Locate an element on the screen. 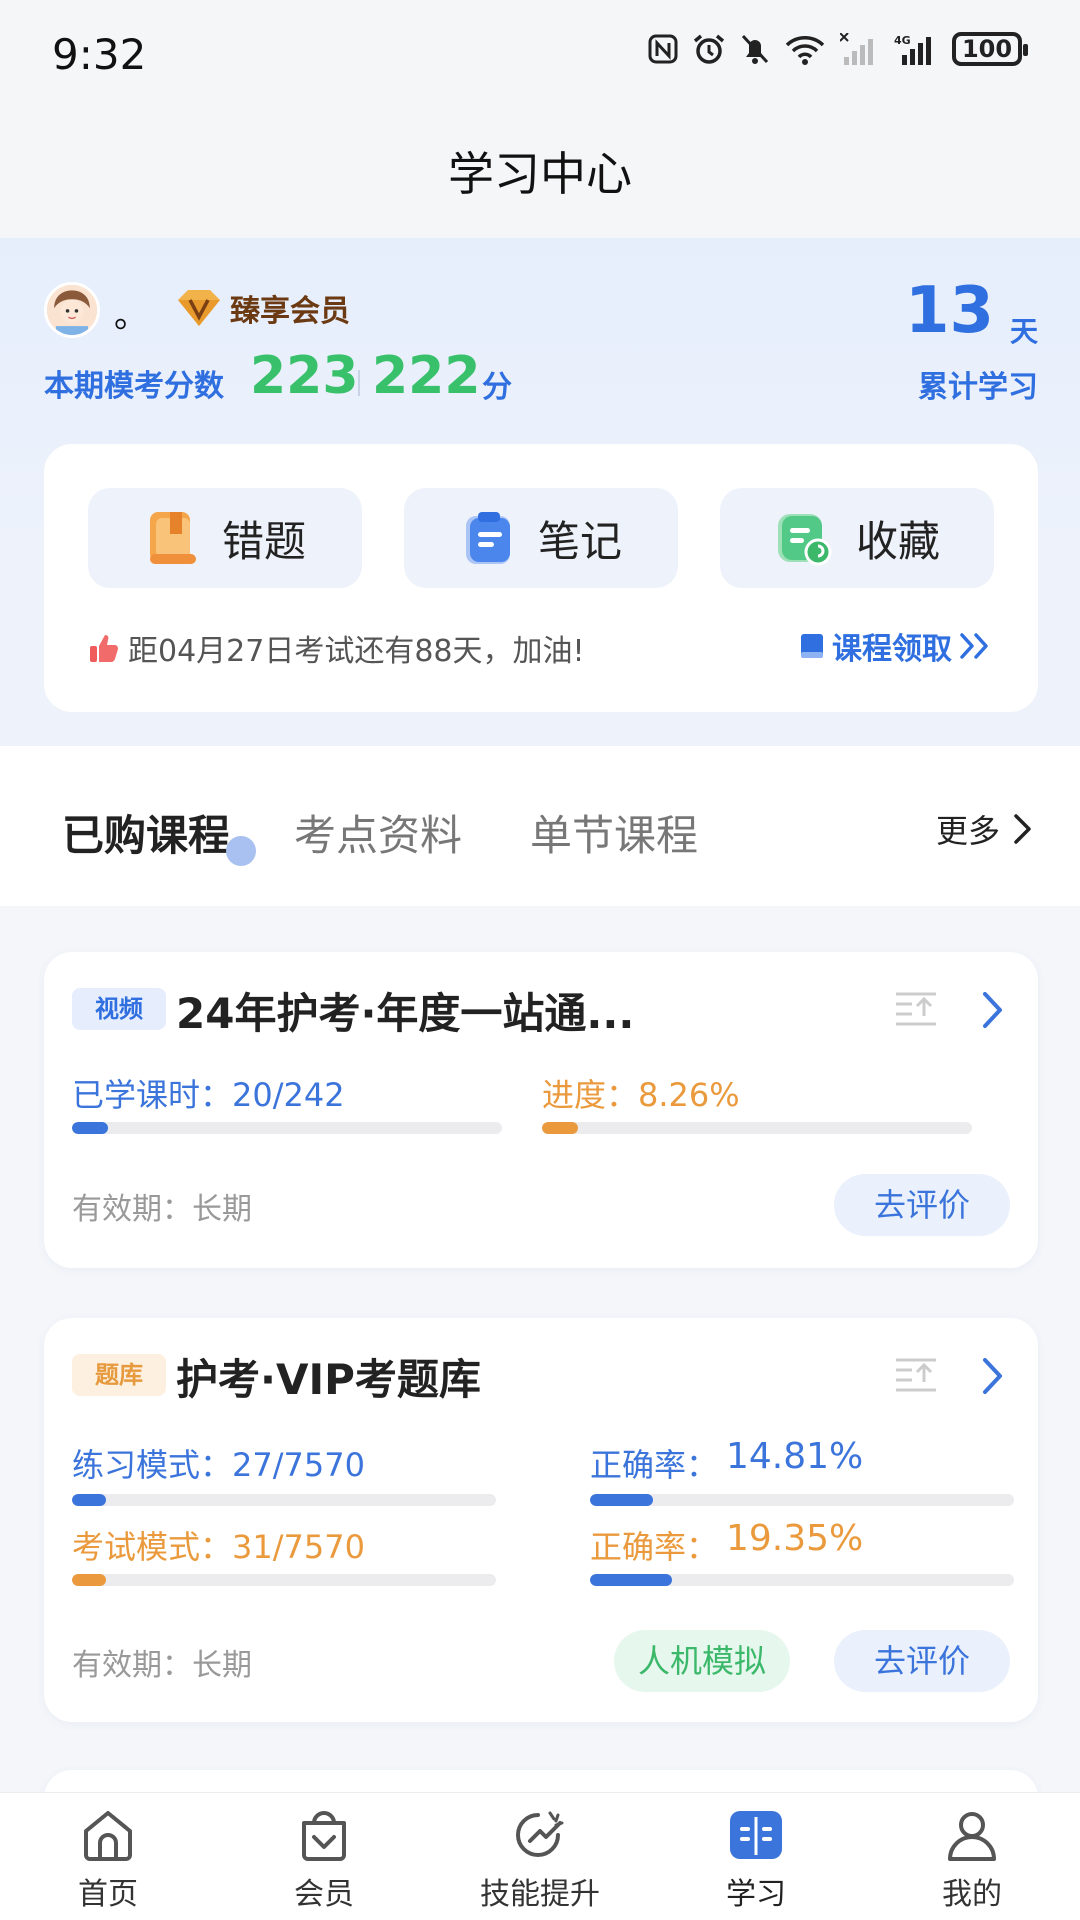  exam-accuracy-value: 19.35% is located at coordinates (795, 1538).